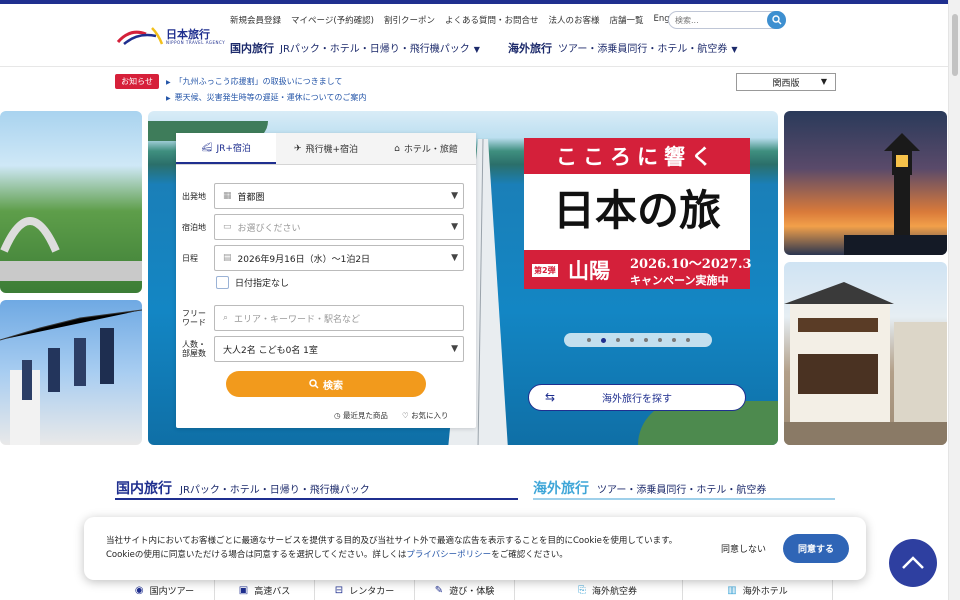 The width and height of the screenshot is (960, 600). Describe the element at coordinates (71, 202) in the screenshot. I see `photo-hiroshima` at that location.